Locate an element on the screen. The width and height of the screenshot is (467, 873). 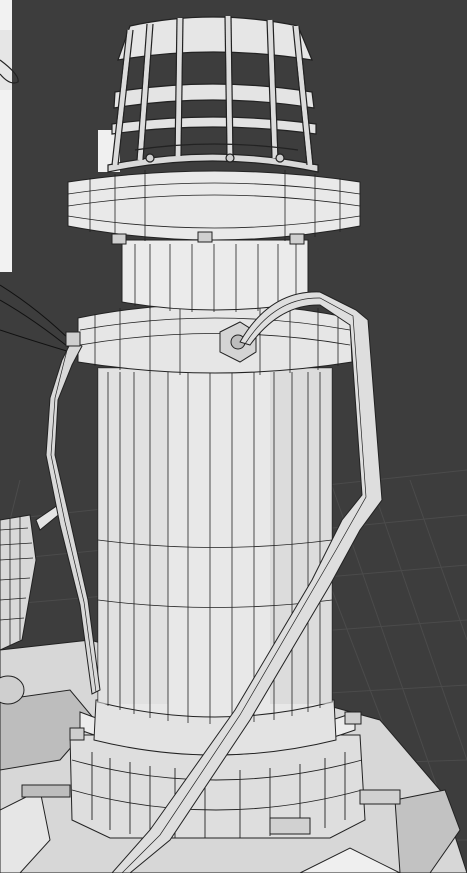
top-flange is located at coordinates (214, 207).